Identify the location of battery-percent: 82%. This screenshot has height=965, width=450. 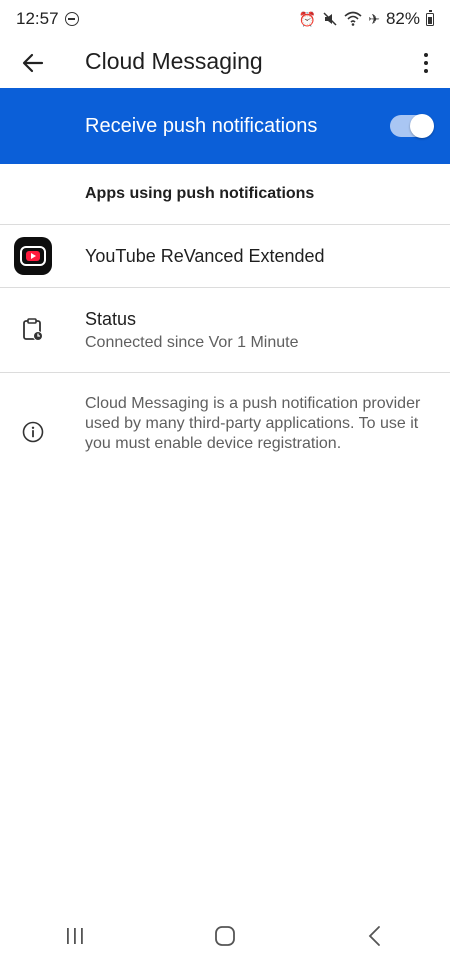
(402, 18).